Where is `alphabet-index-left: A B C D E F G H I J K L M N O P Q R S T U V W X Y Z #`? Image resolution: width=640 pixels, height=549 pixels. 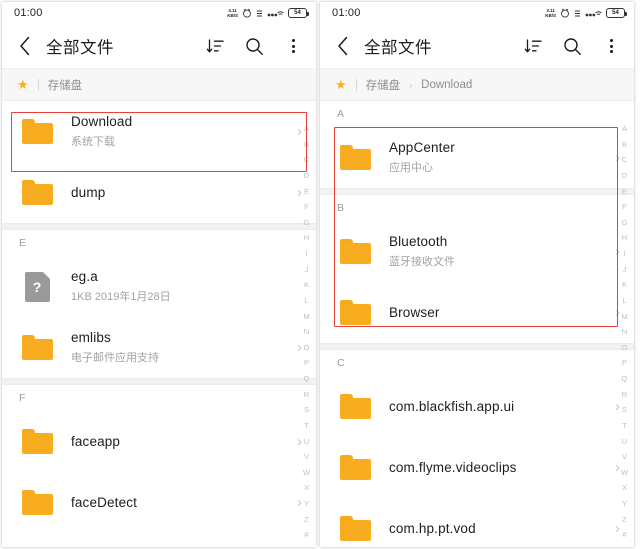 alphabet-index-left: A B C D E F G H I J K L M N O P Q R S T U V W X Y Z # is located at coordinates (306, 332).